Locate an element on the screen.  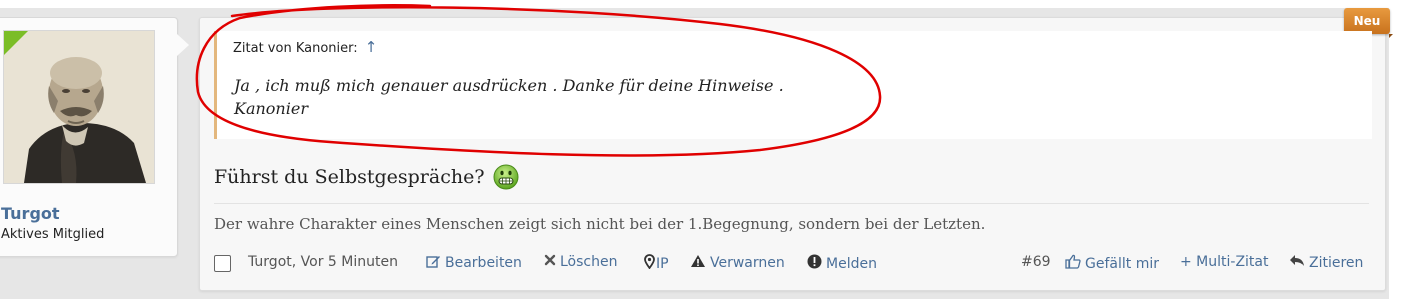
edit-button: Bearbeiten is located at coordinates (474, 263).